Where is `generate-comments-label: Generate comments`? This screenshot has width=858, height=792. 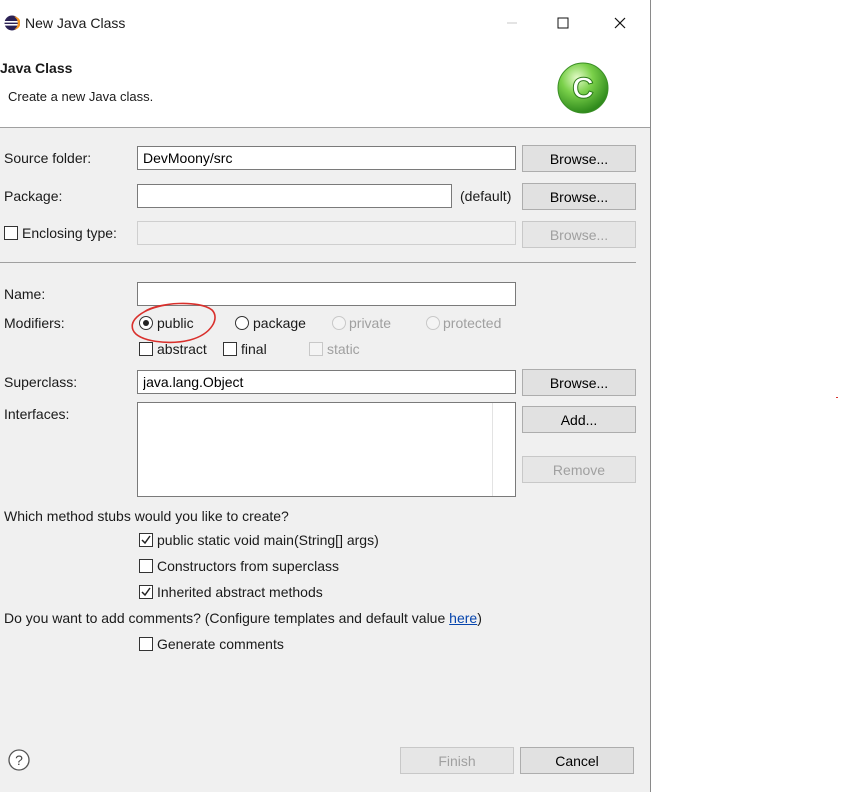
generate-comments-label: Generate comments is located at coordinates (220, 644).